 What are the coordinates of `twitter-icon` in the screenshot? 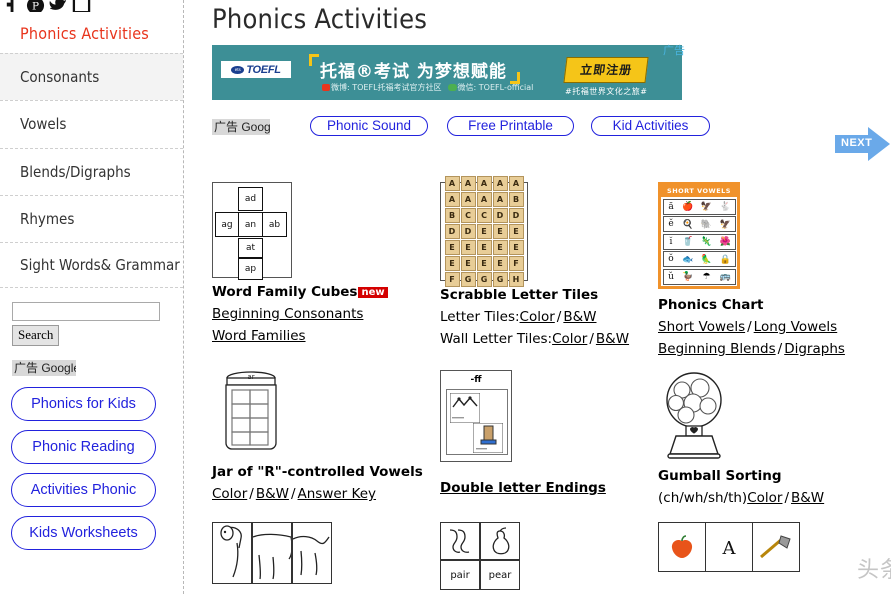 It's located at (58, 6).